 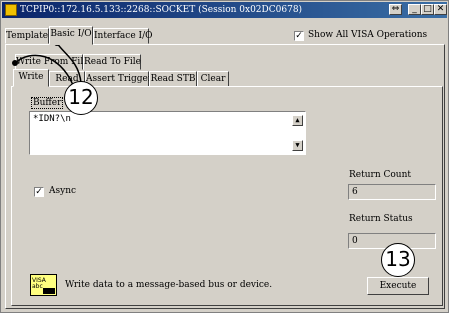 What do you see at coordinates (398, 260) in the screenshot?
I see `callout-13: 13` at bounding box center [398, 260].